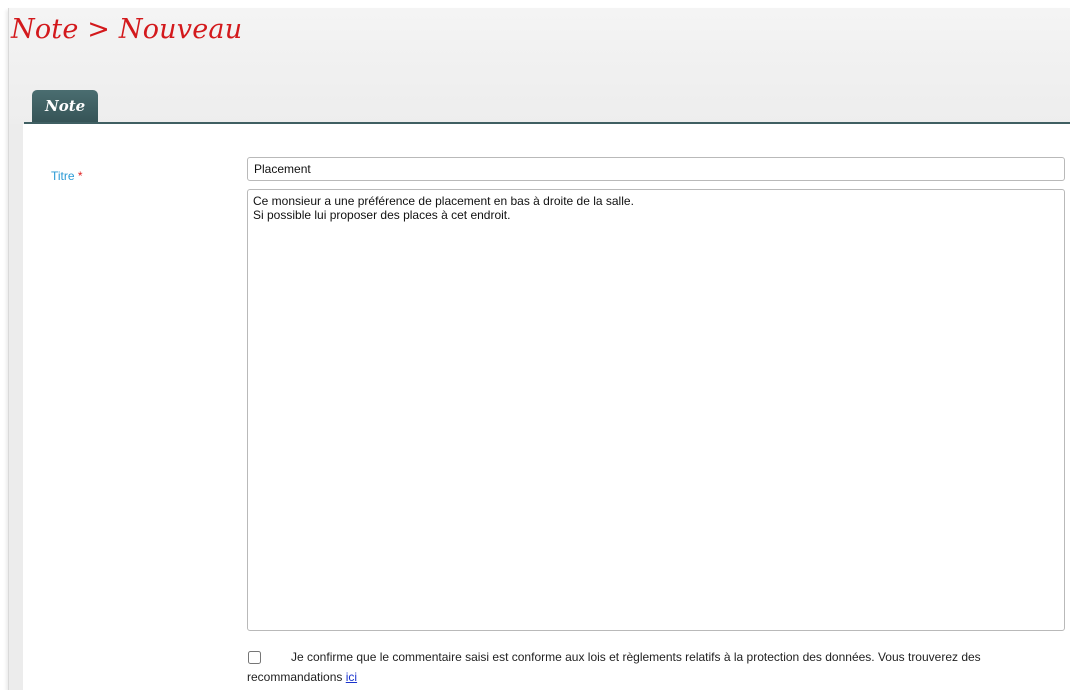  Describe the element at coordinates (65, 106) in the screenshot. I see `tab-note: Note` at that location.